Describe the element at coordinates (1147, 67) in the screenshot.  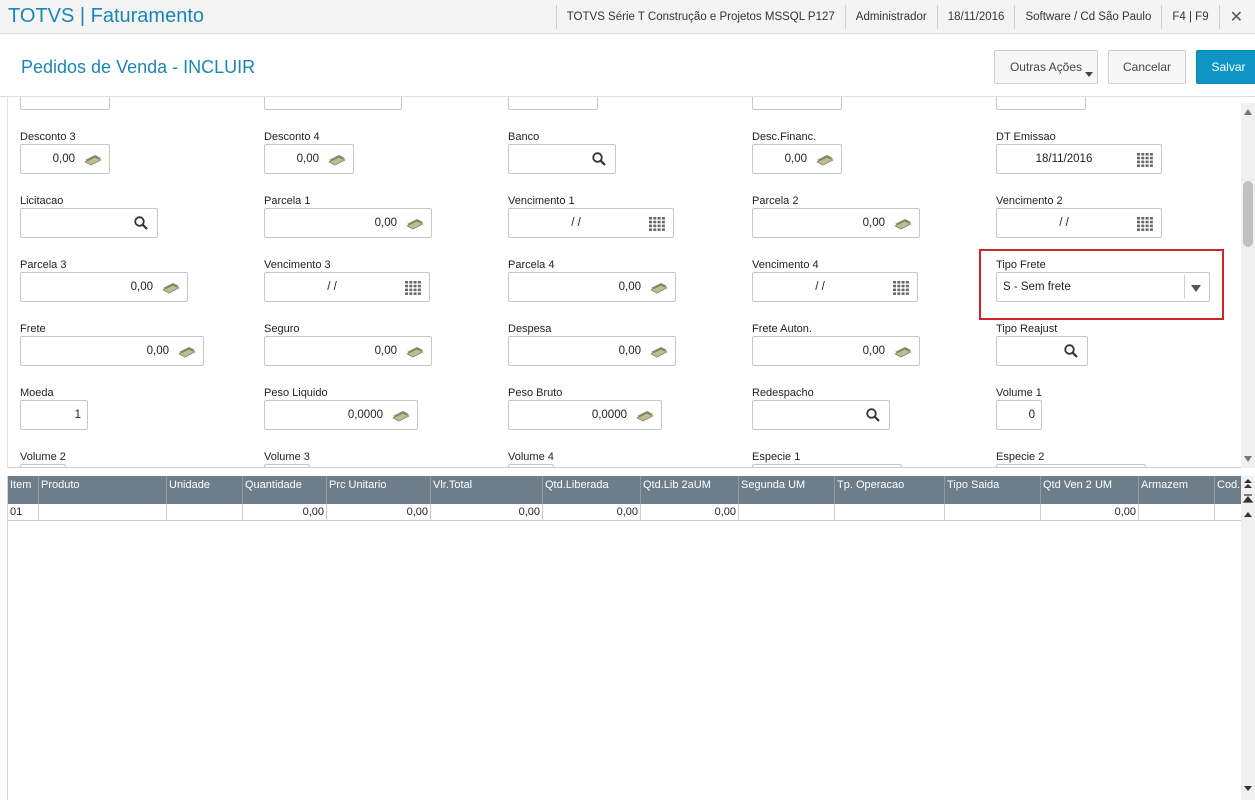
I see `cancel-button: Cancelar` at that location.